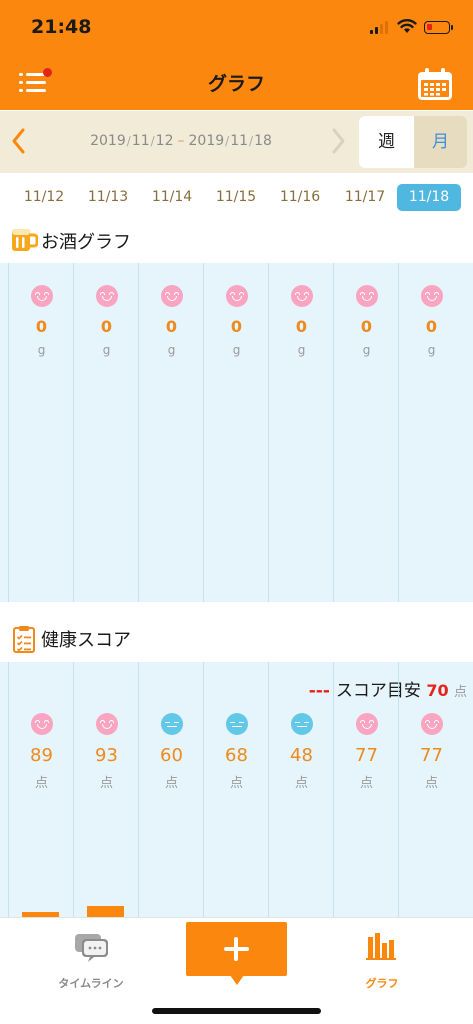 This screenshot has height=1024, width=473. Describe the element at coordinates (236, 1011) in the screenshot. I see `home-indicator` at that location.